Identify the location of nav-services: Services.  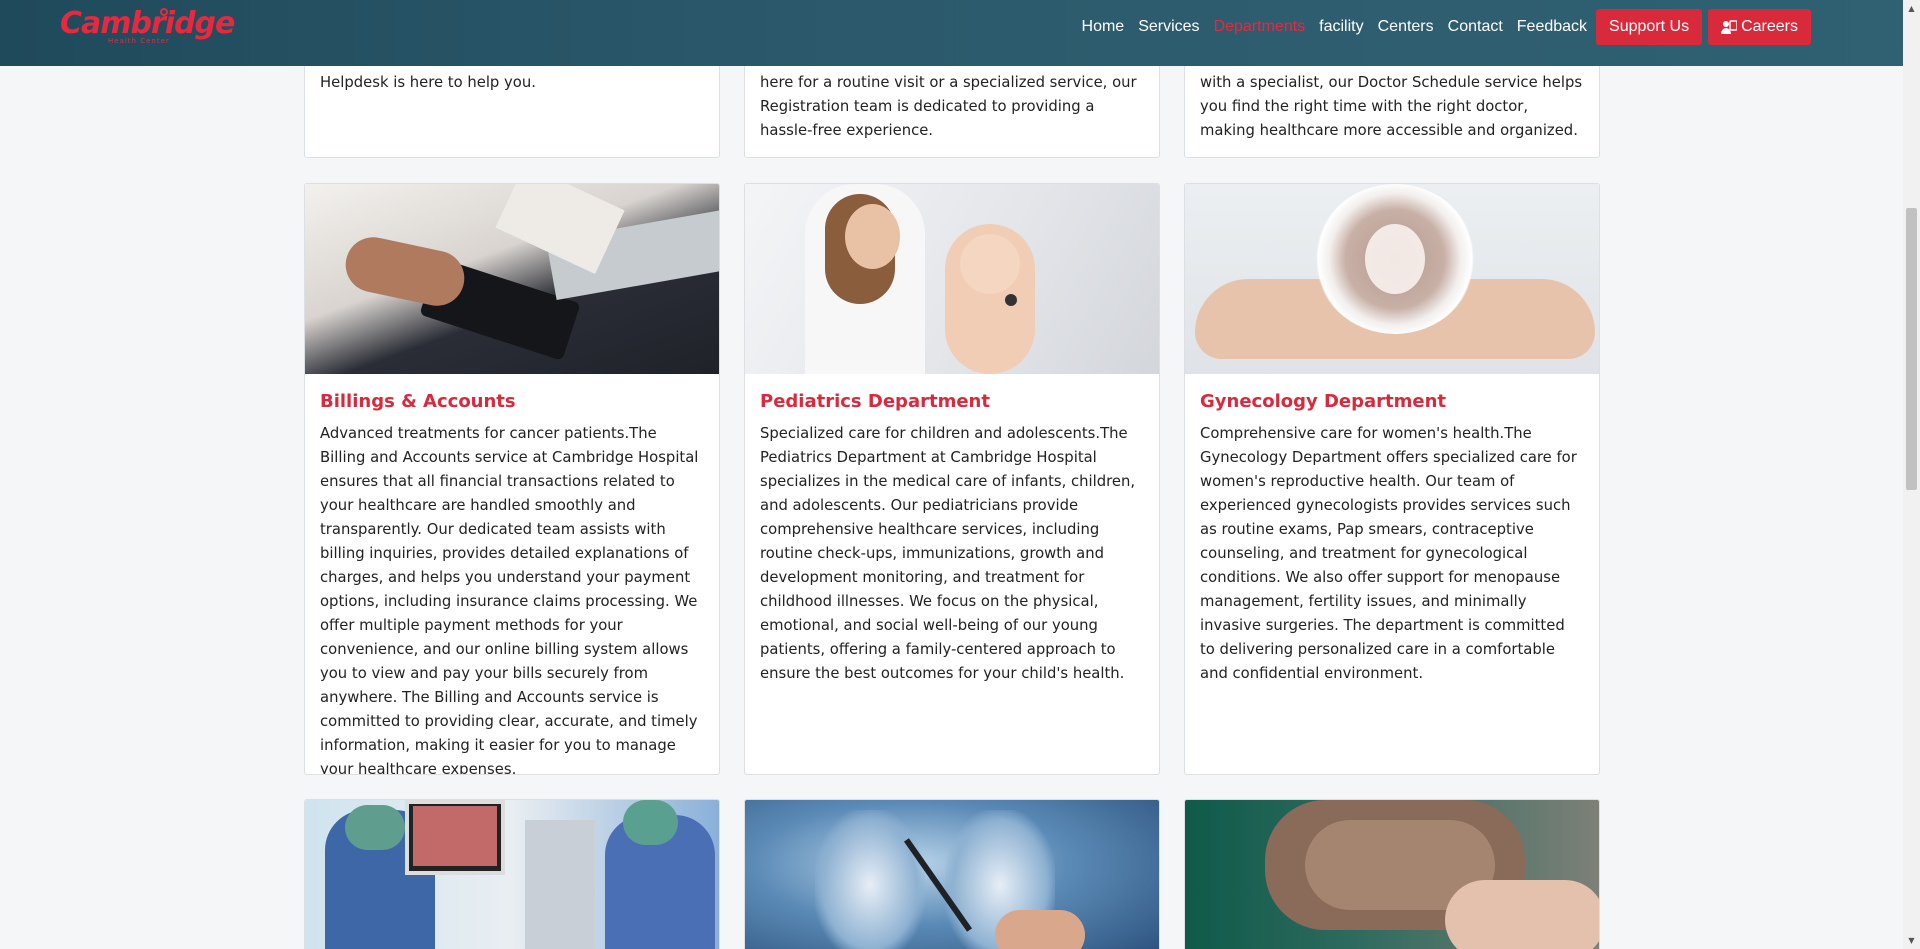
(1168, 27).